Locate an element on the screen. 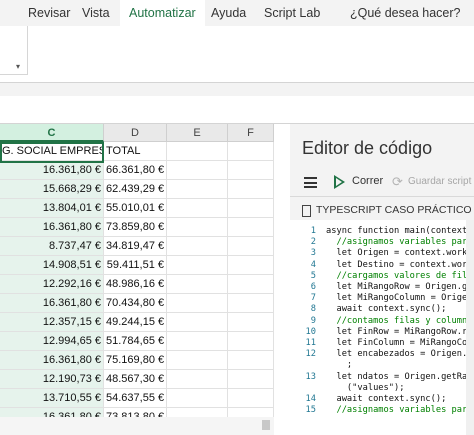 This screenshot has height=435, width=474. table-row: 12.190,73 €48.567,30 € is located at coordinates (137, 379).